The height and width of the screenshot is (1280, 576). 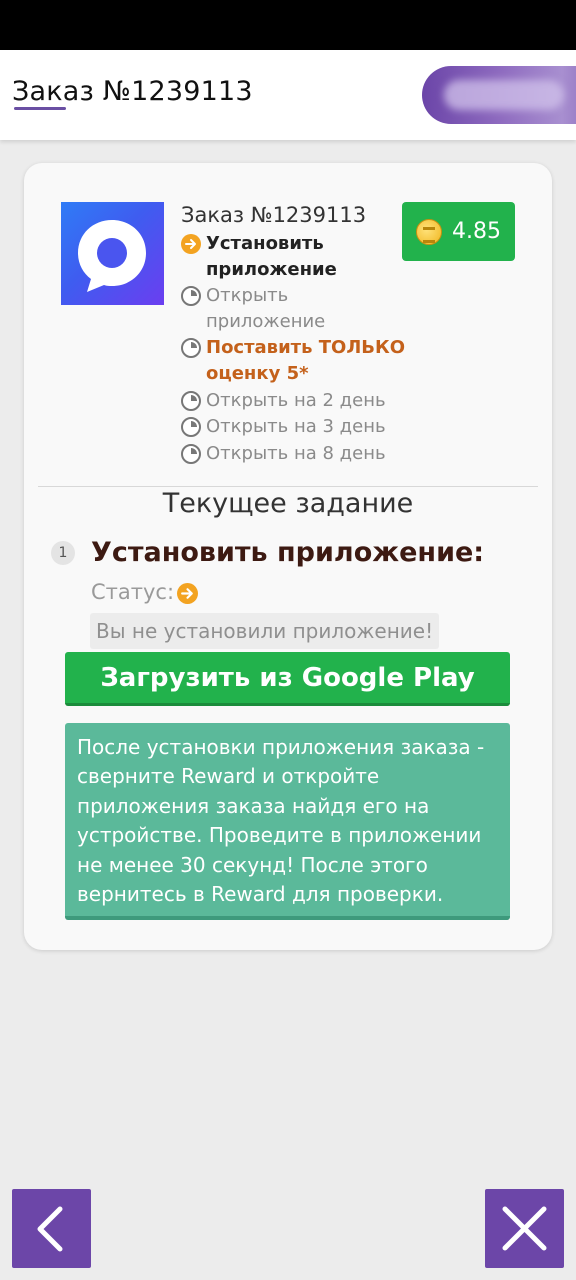 What do you see at coordinates (429, 231) in the screenshot?
I see `coin-icon` at bounding box center [429, 231].